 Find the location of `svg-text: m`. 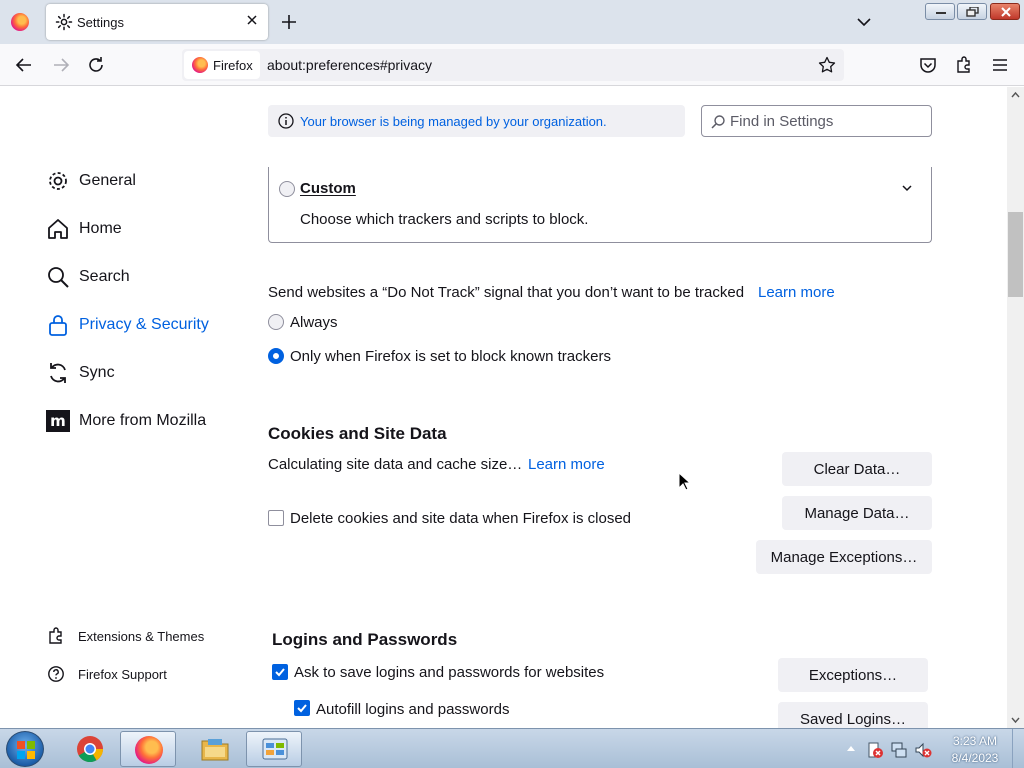

svg-text: m is located at coordinates (58, 421).